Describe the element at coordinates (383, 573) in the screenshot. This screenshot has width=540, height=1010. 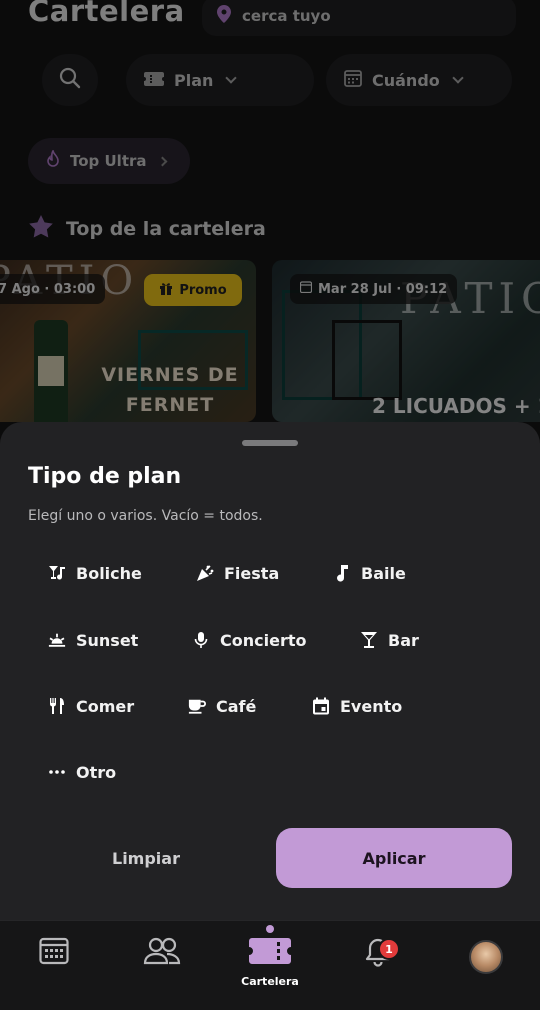
I see `option-label: Baile` at that location.